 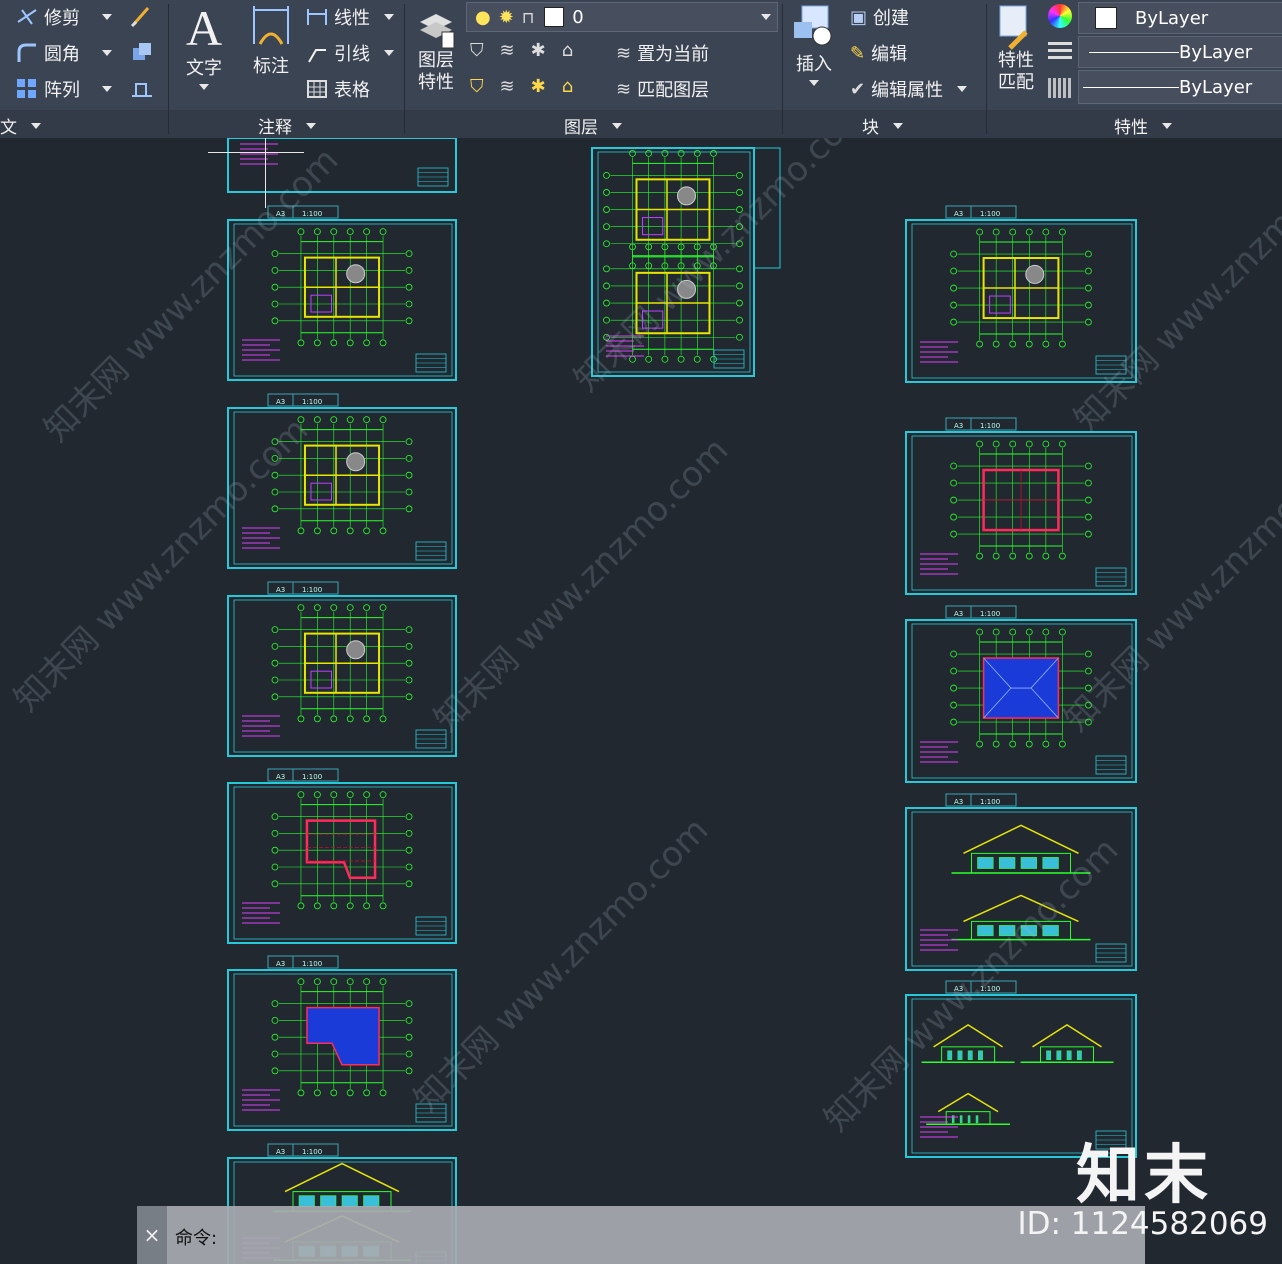 I want to click on insert-label: 插入, so click(x=814, y=64).